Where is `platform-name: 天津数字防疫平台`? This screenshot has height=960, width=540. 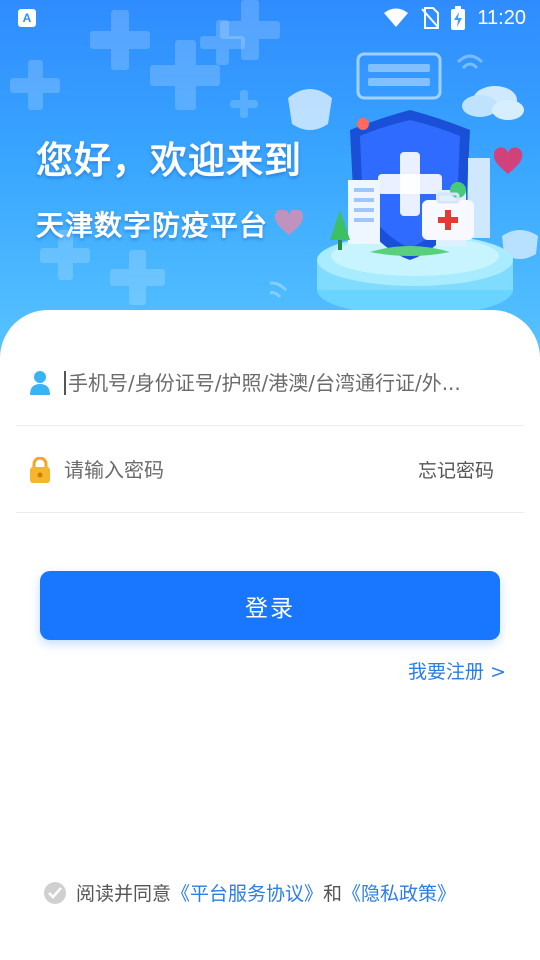 platform-name: 天津数字防疫平台 is located at coordinates (152, 225).